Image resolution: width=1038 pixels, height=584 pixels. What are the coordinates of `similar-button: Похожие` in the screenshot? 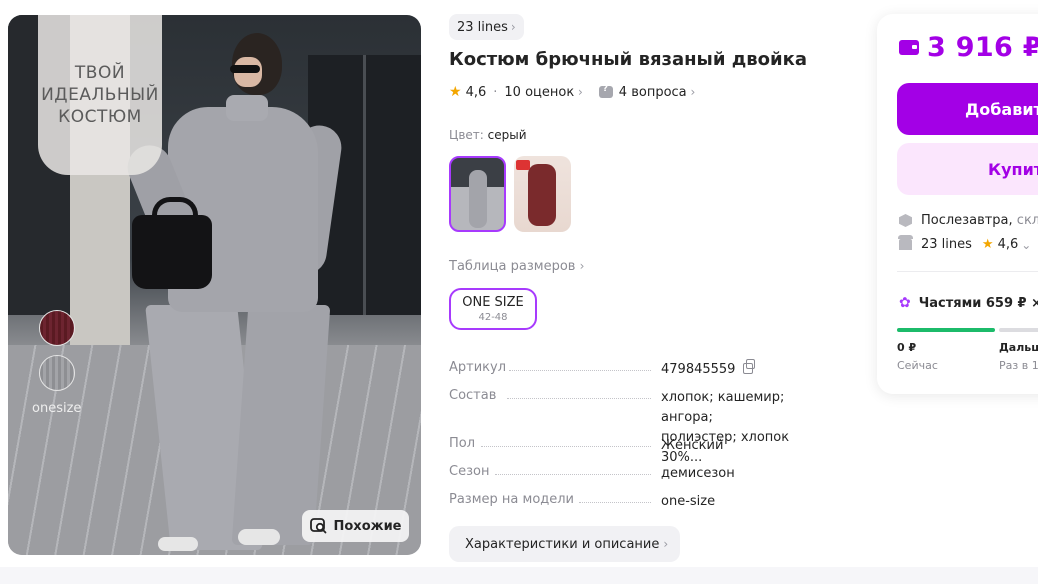 It's located at (355, 526).